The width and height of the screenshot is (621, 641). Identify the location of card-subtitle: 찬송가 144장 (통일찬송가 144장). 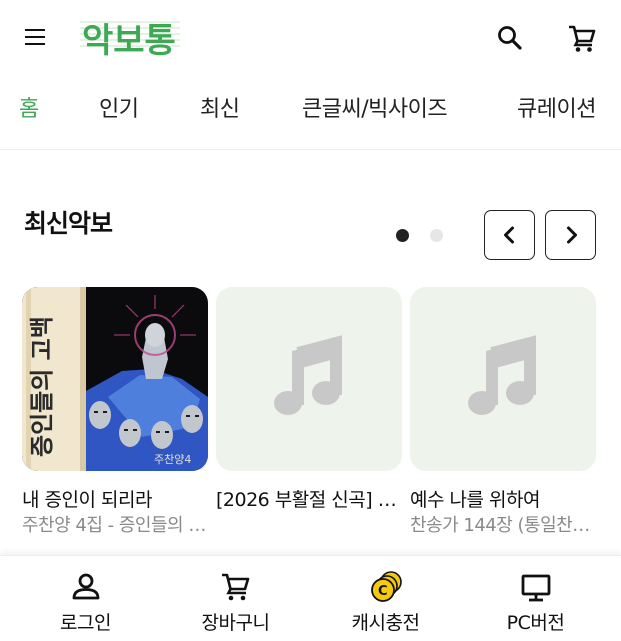
(503, 525).